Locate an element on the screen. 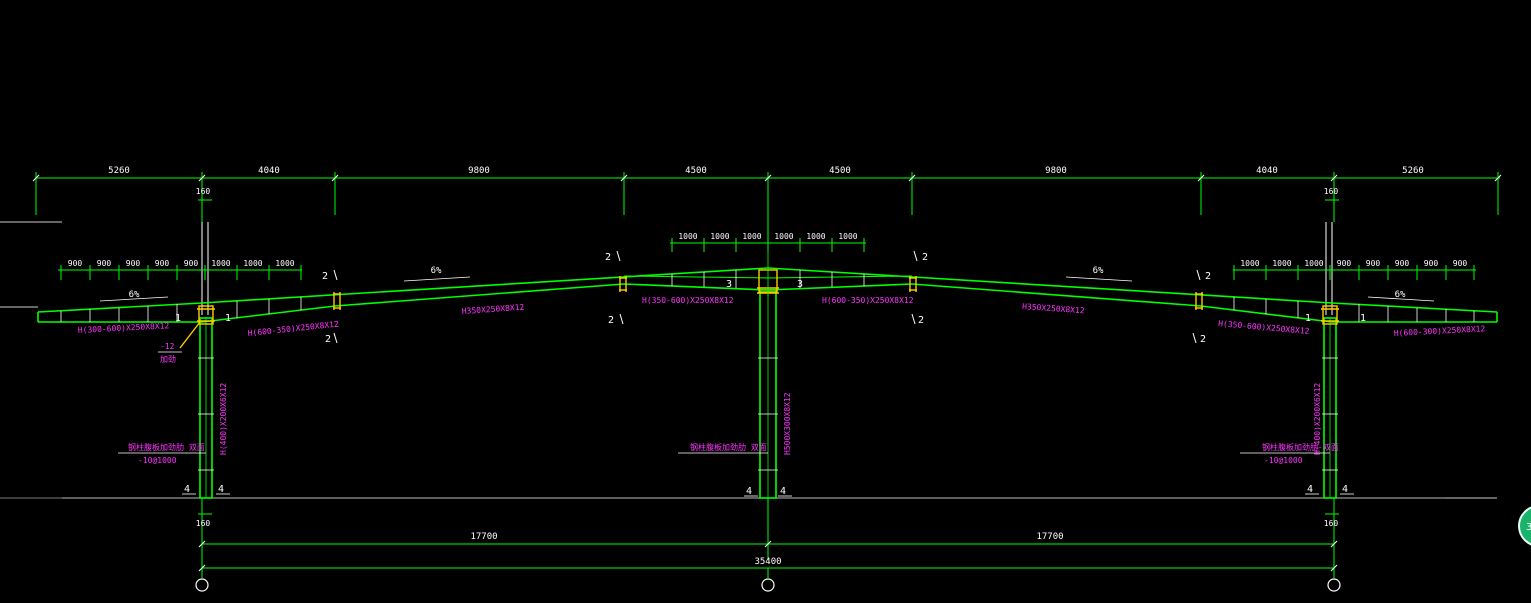 The image size is (1531, 603). left-900-5: 900 is located at coordinates (191, 263).